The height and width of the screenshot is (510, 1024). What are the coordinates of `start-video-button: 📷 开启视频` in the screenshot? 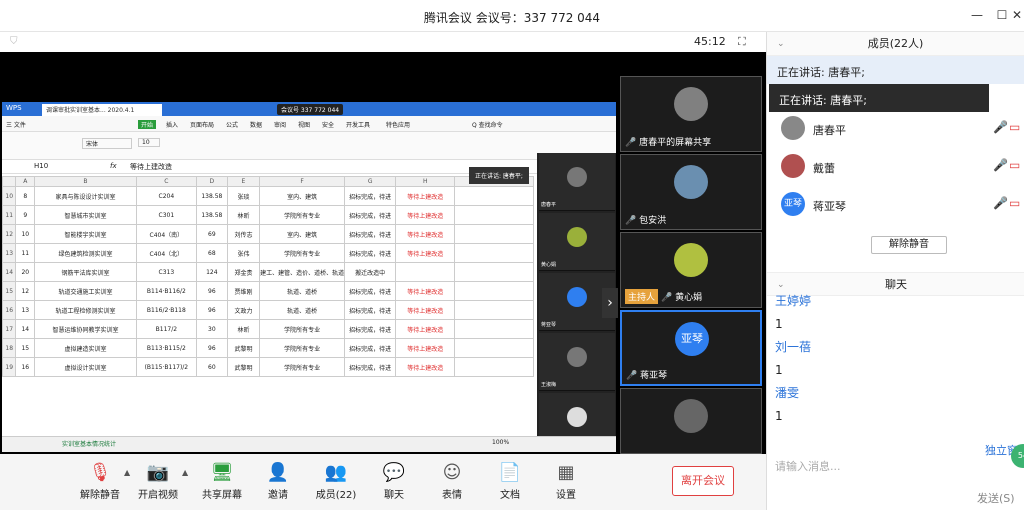 It's located at (158, 480).